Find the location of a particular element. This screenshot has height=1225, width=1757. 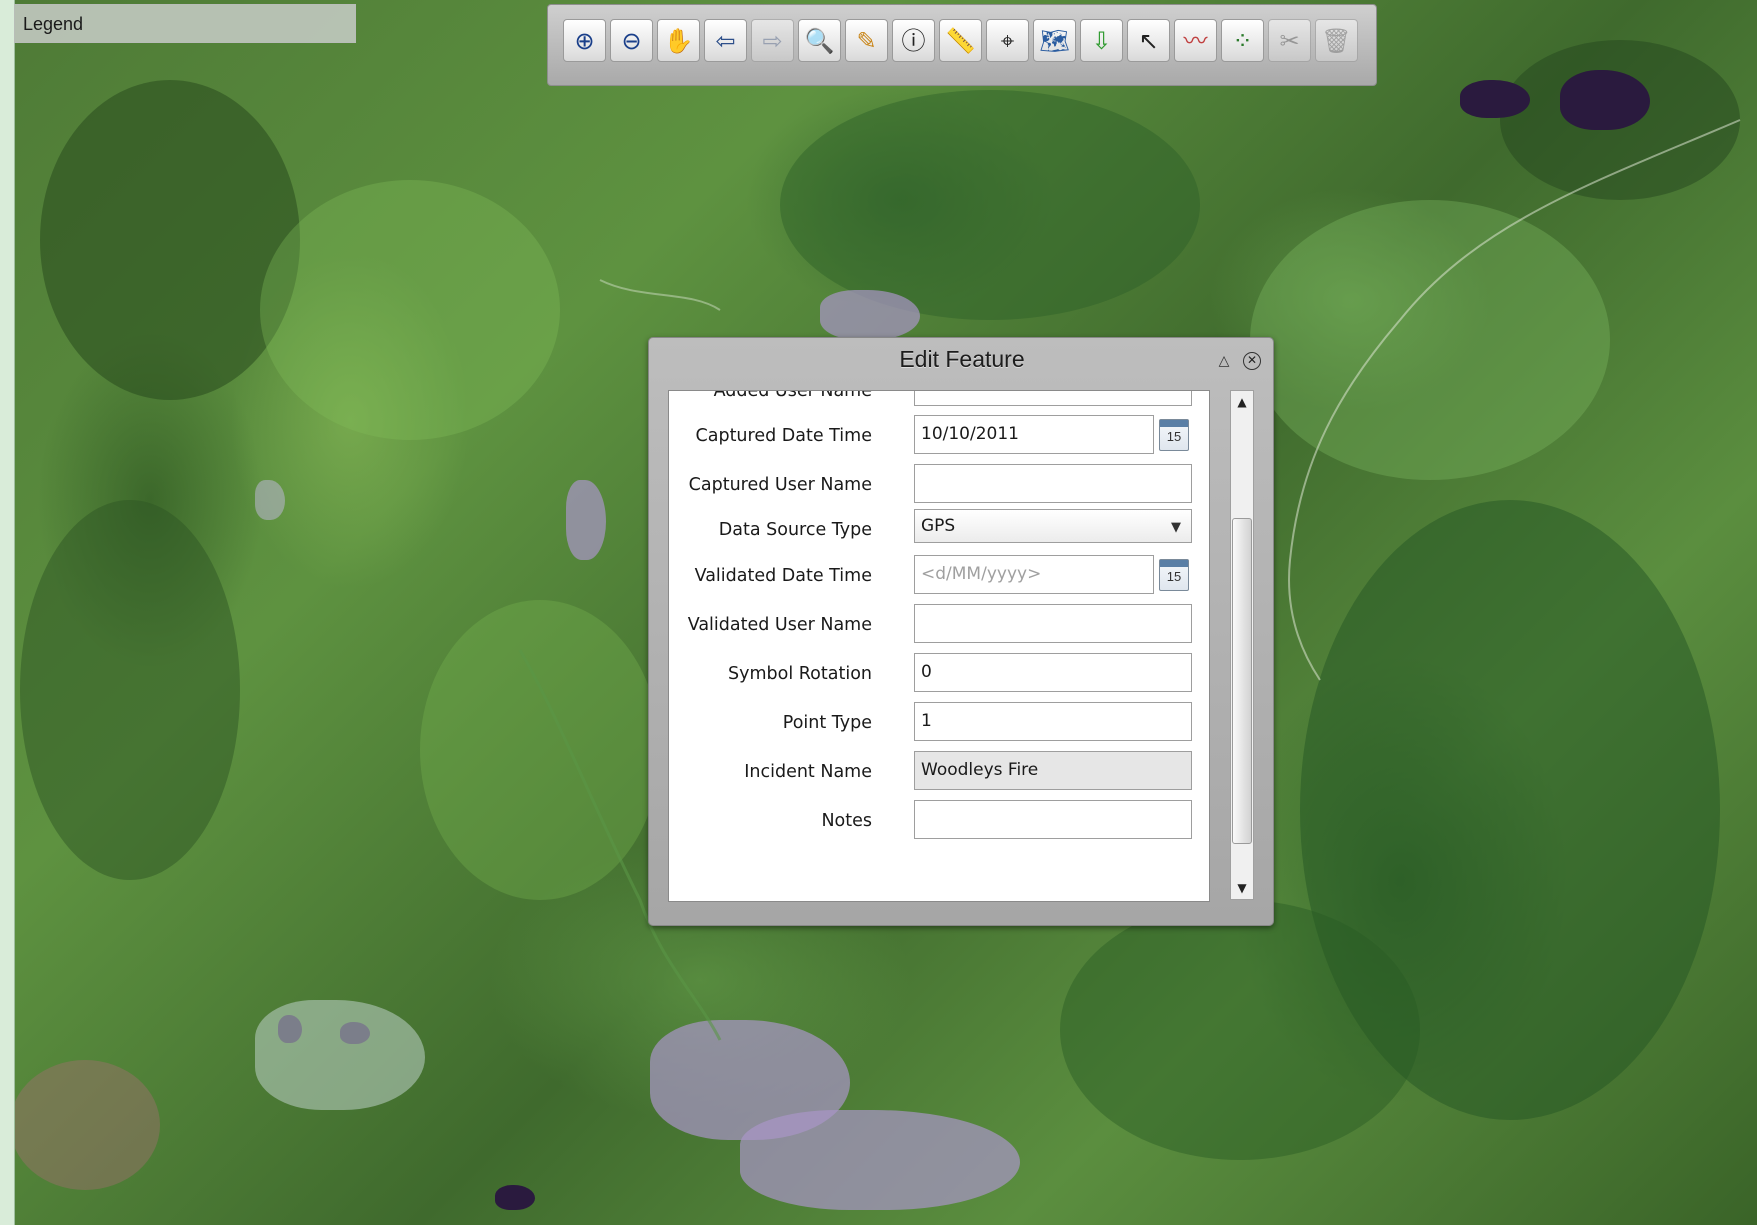

identify-globe-icon: 🔍 is located at coordinates (819, 40).